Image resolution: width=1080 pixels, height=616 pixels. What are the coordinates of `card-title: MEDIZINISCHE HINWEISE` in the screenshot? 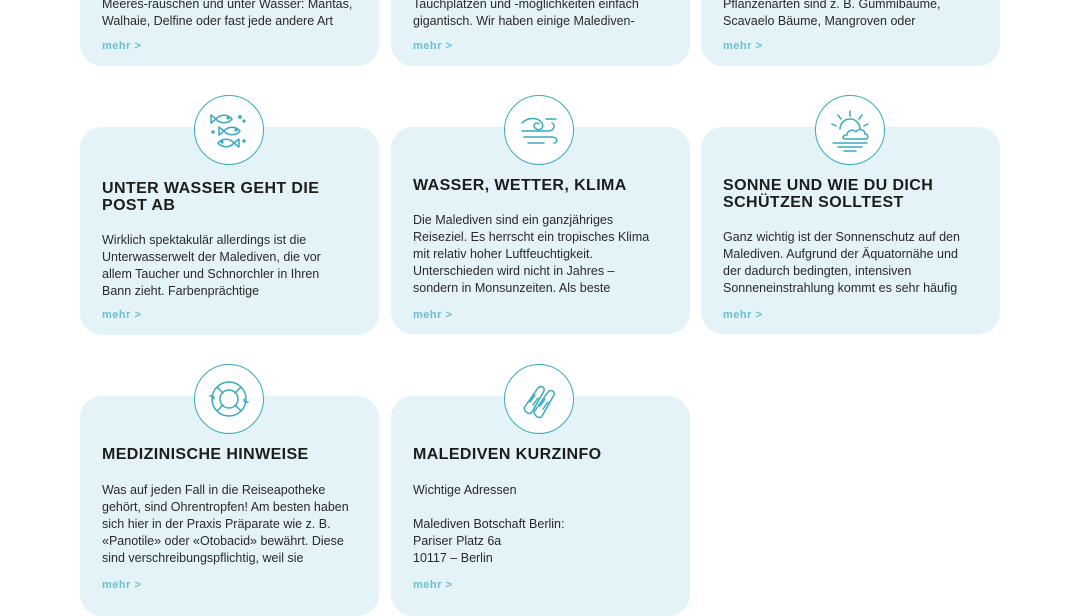 It's located at (205, 454).